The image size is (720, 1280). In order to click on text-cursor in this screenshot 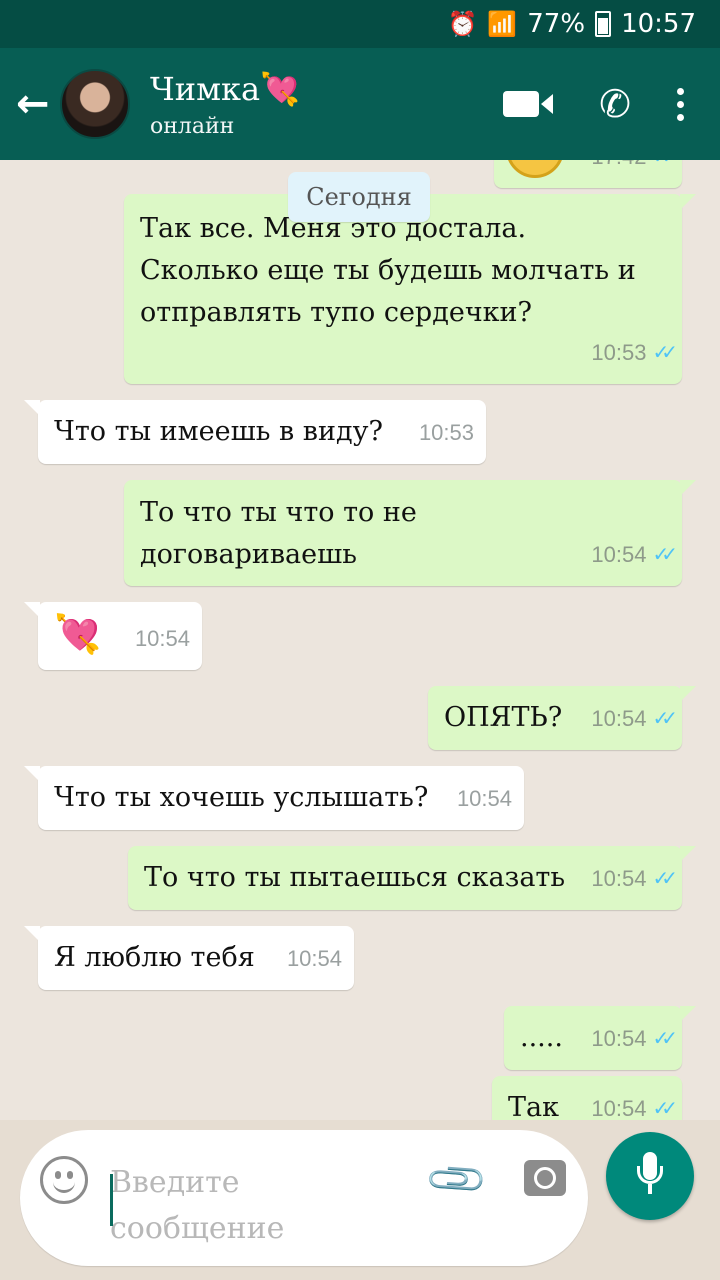, I will do `click(111, 1200)`.